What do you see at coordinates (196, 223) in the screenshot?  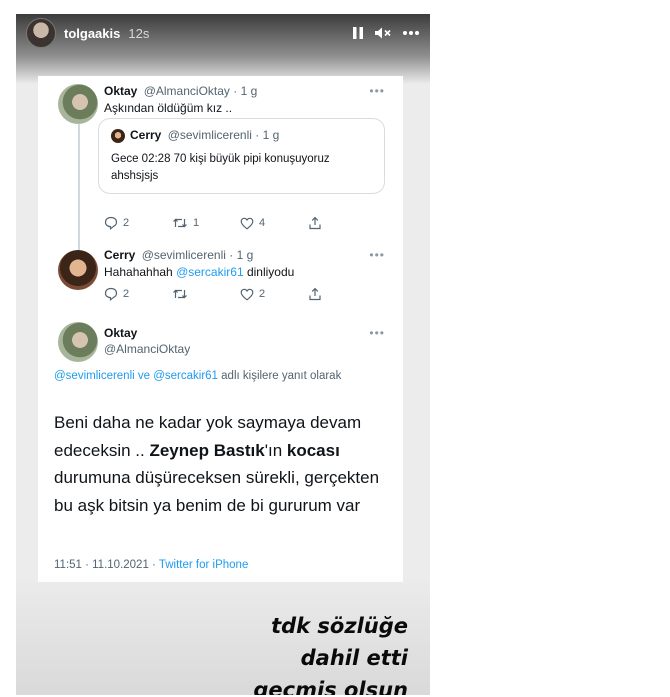 I see `retweet-count: 1` at bounding box center [196, 223].